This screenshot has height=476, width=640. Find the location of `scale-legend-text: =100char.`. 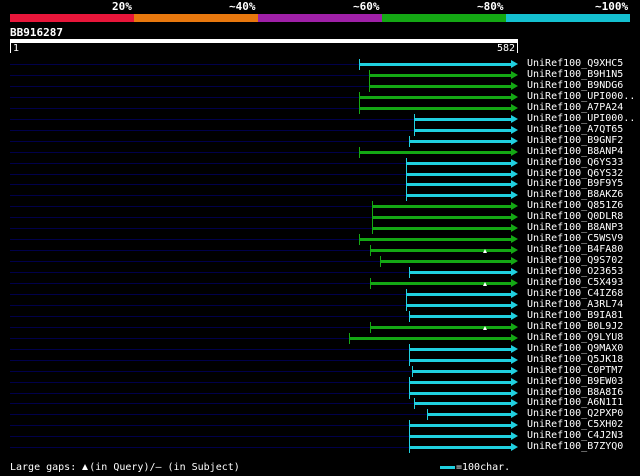

scale-legend-text: =100char. is located at coordinates (483, 467).